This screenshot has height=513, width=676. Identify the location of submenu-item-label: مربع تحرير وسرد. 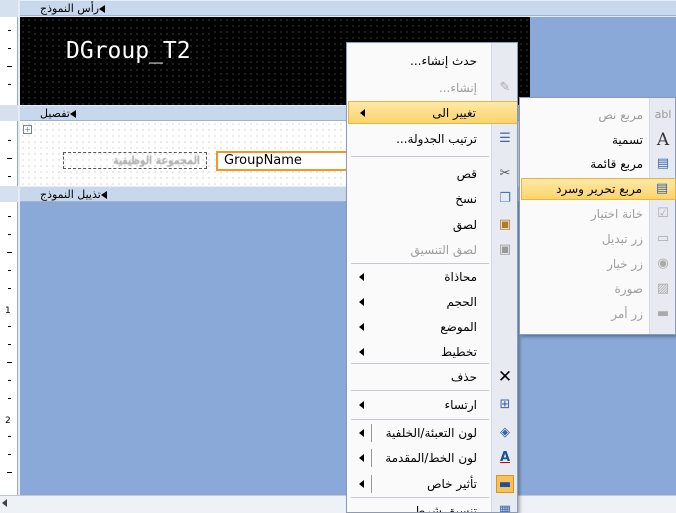
(599, 189).